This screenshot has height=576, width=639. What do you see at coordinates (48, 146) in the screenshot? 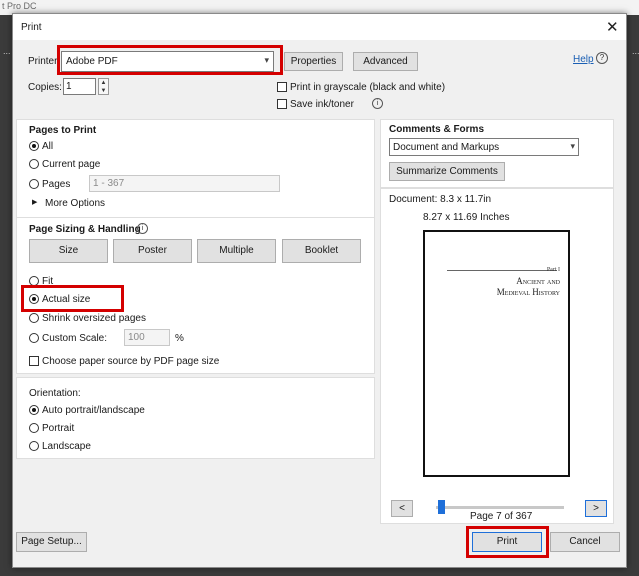
I see `all-label: All` at bounding box center [48, 146].